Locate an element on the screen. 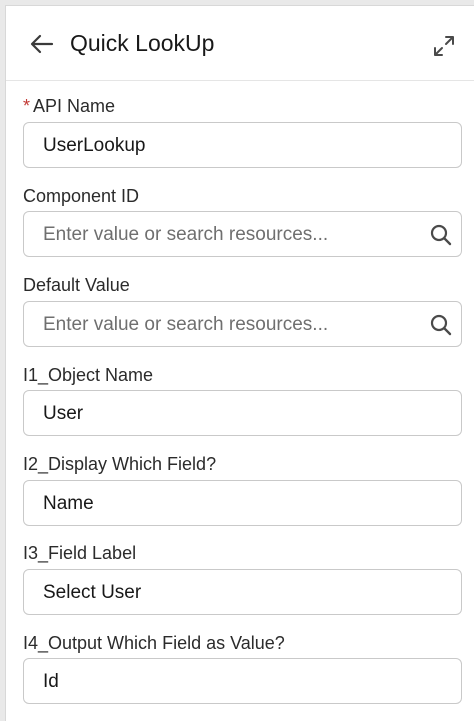 Image resolution: width=474 pixels, height=721 pixels. display-field-label: I2_Display Which Field? is located at coordinates (120, 464).